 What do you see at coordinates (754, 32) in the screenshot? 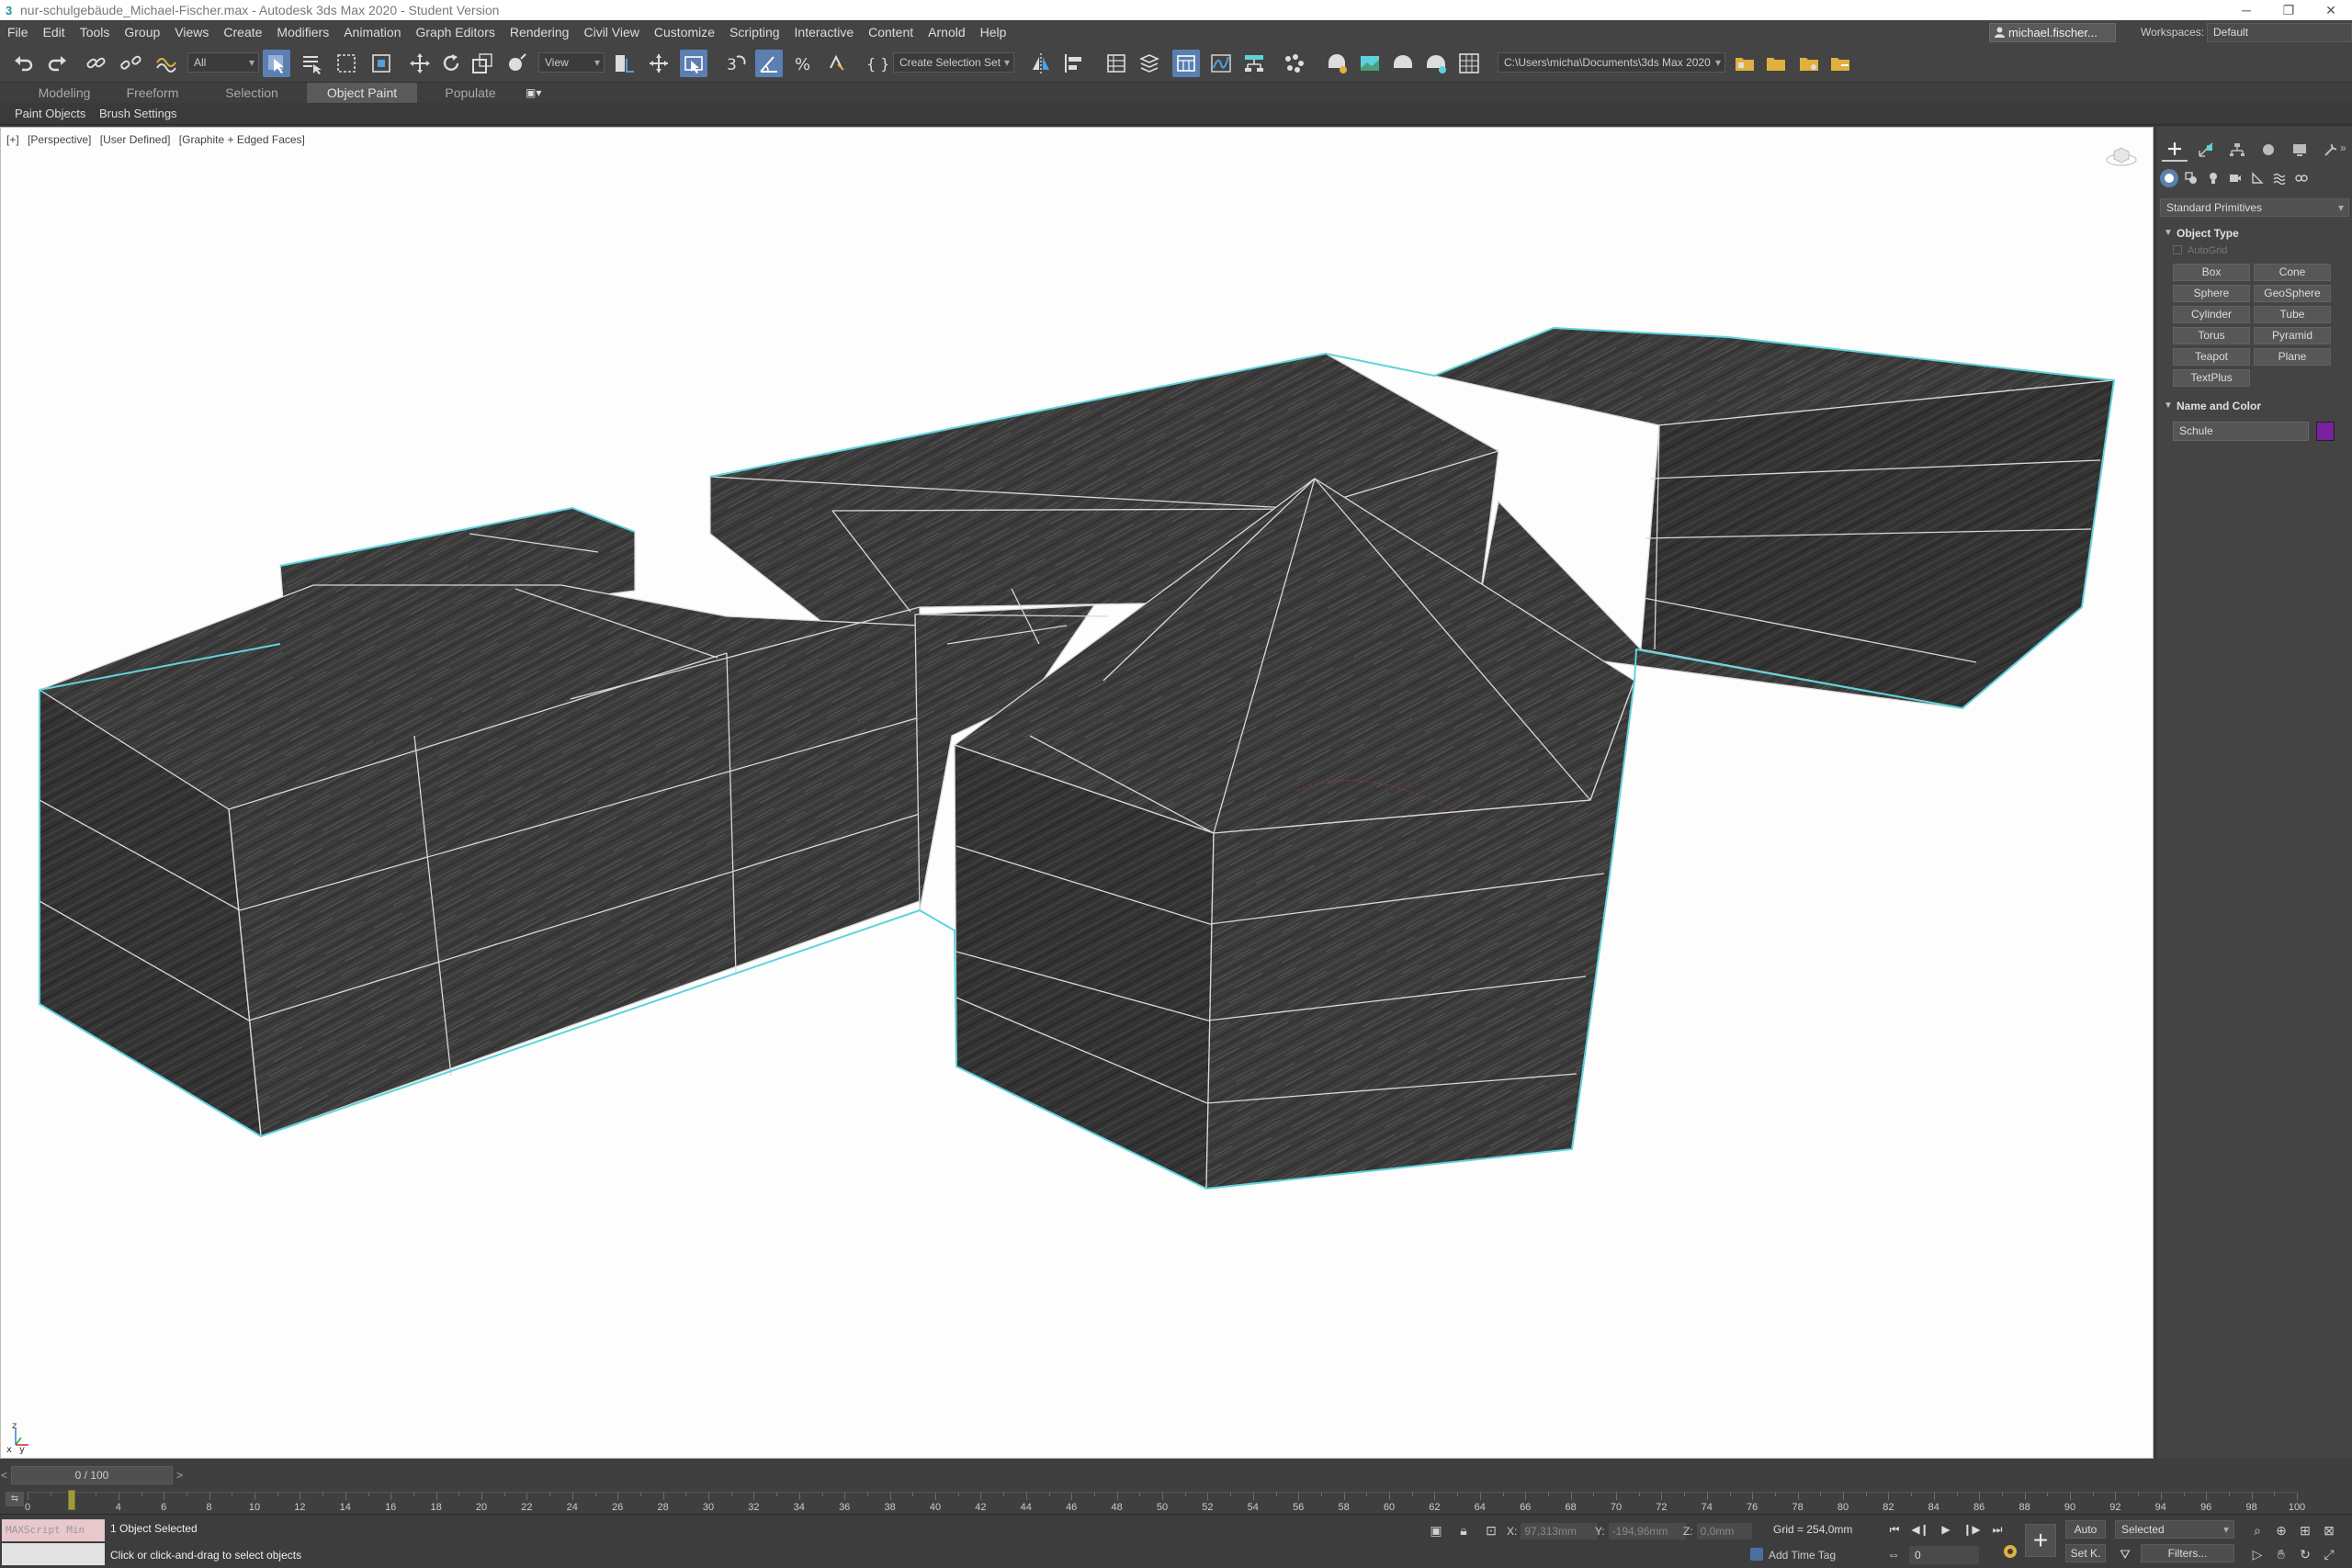
I see `menu-scripting: Scripting` at bounding box center [754, 32].